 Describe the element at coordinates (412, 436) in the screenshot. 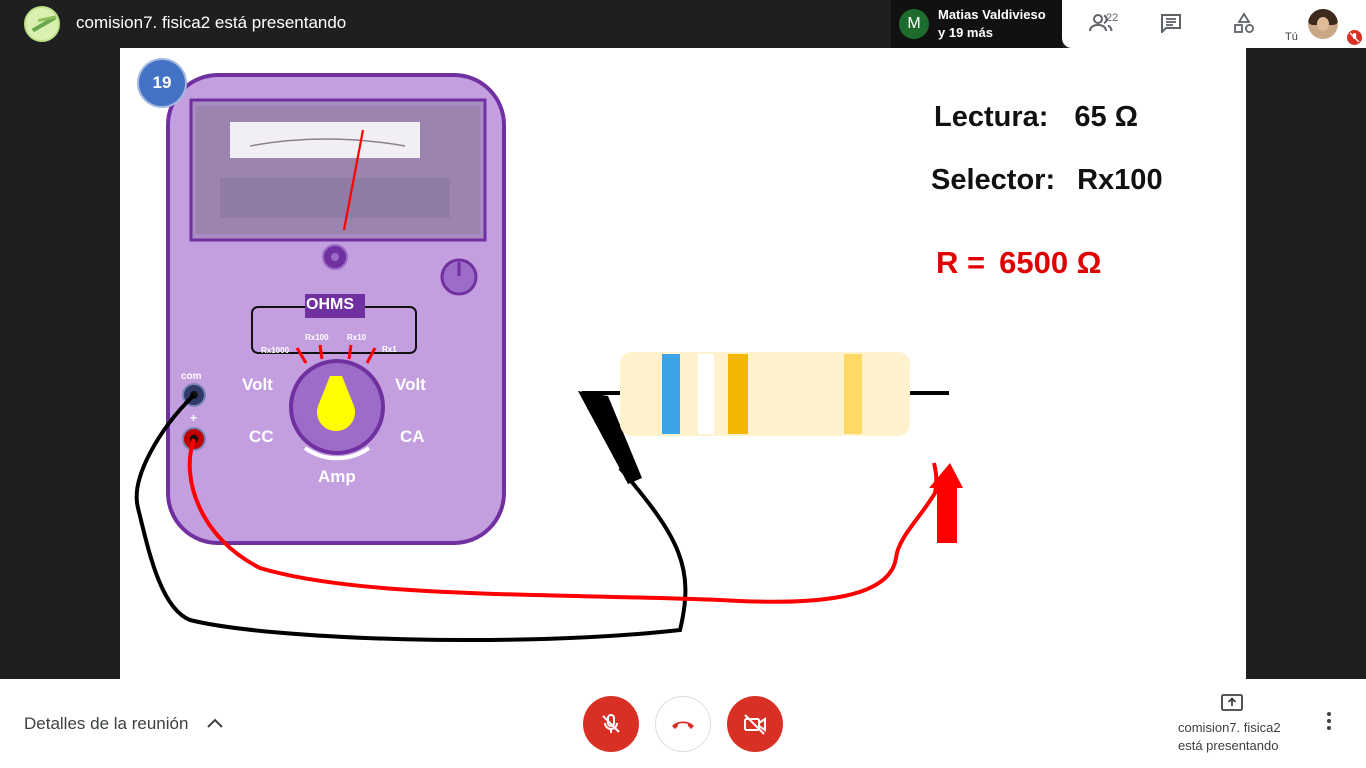

I see `ca-label: CA` at that location.